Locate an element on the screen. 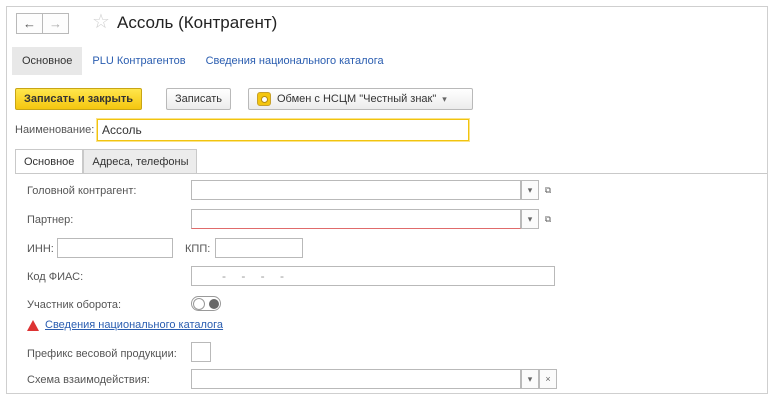 This screenshot has width=773, height=398. weight-prefix-label: Префикс весовой продукции: is located at coordinates (102, 354).